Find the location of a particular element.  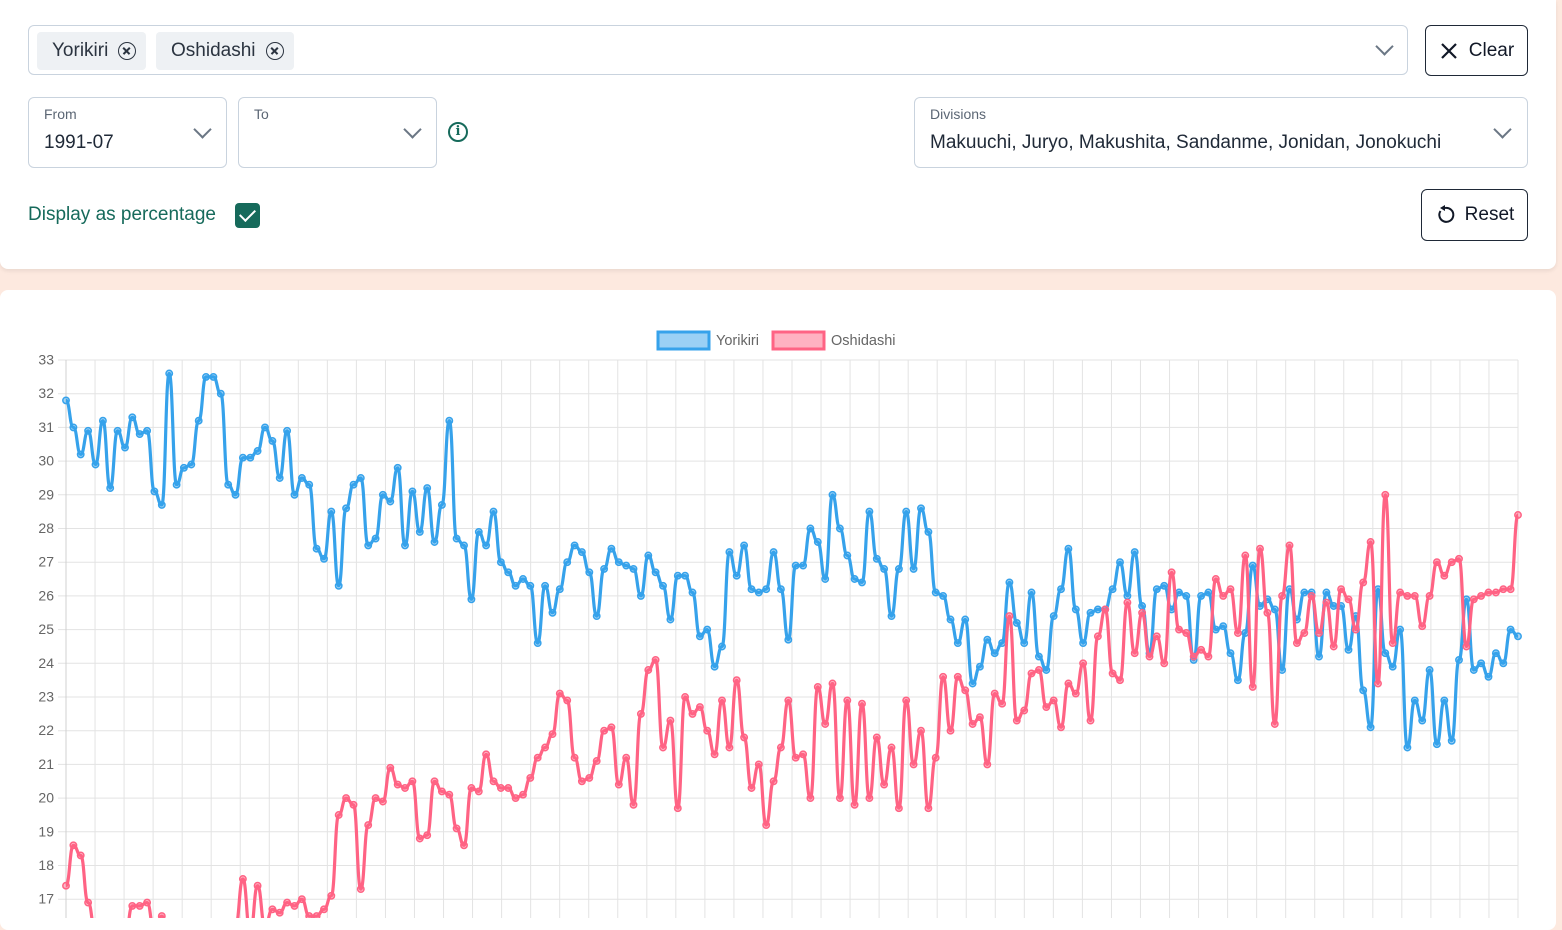

y-tick-label: 31 is located at coordinates (46, 427).